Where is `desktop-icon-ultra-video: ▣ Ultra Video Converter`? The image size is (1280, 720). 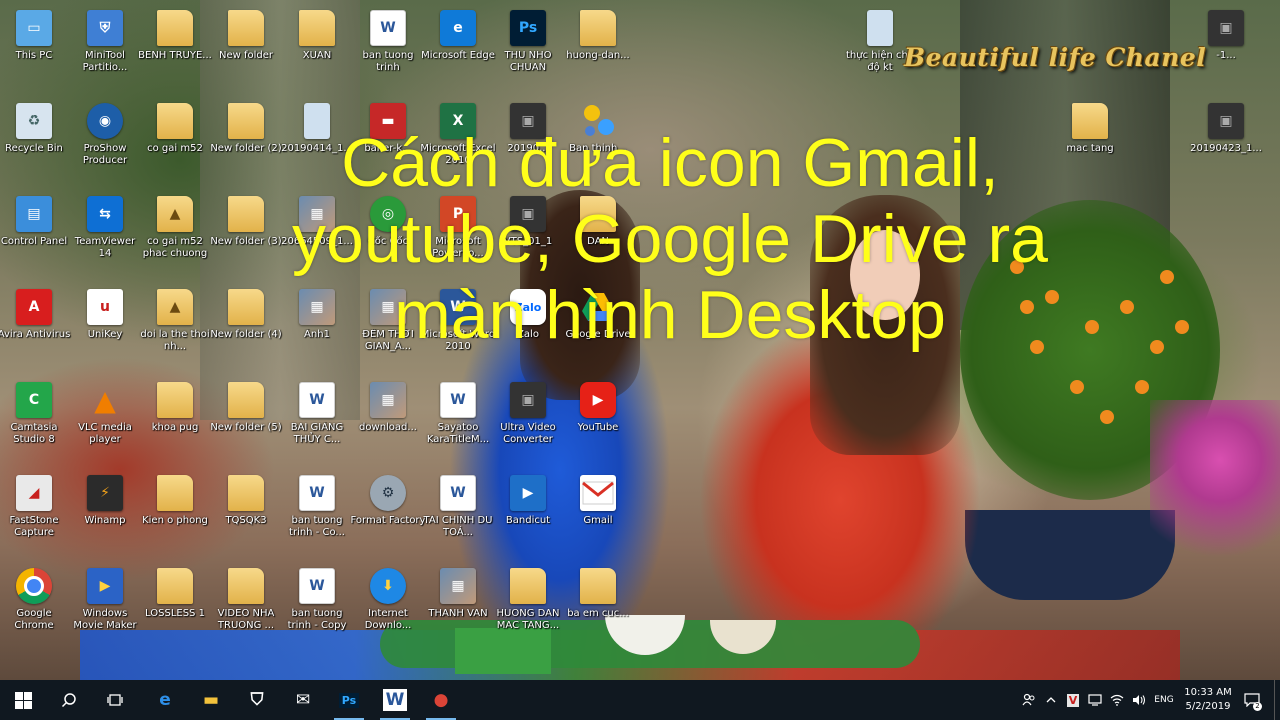
desktop-icon-ultra-video: ▣ Ultra Video Converter is located at coordinates (528, 421).